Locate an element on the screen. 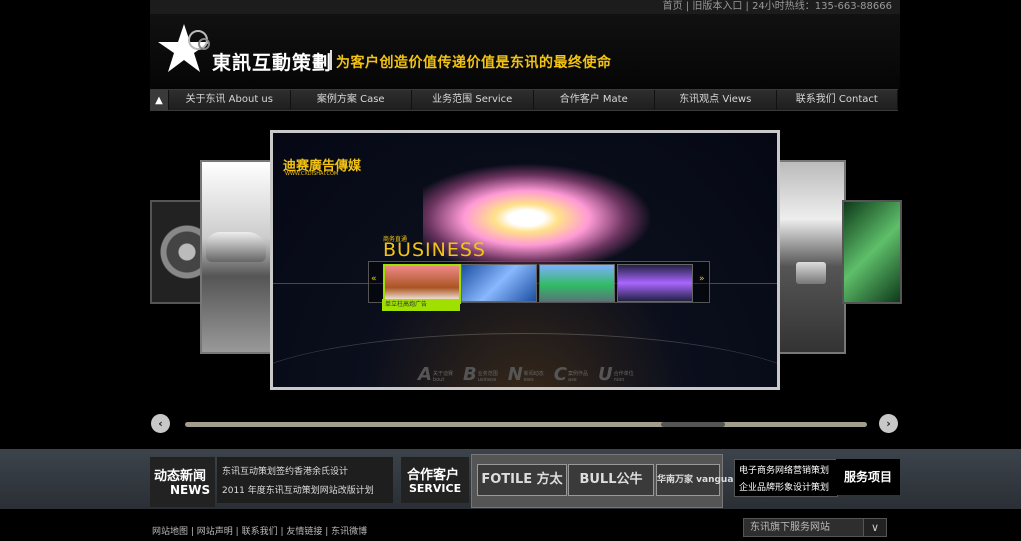 This screenshot has width=1021, height=541. thumb-prev-icon: « is located at coordinates (374, 279).